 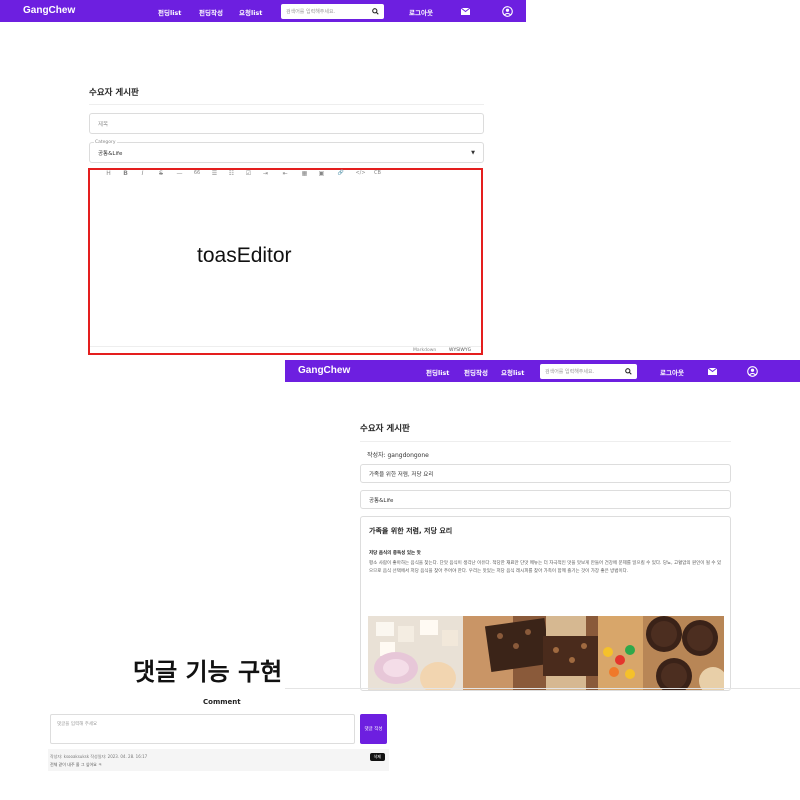 I want to click on outdent-icon: ⇤, so click(x=285, y=173).